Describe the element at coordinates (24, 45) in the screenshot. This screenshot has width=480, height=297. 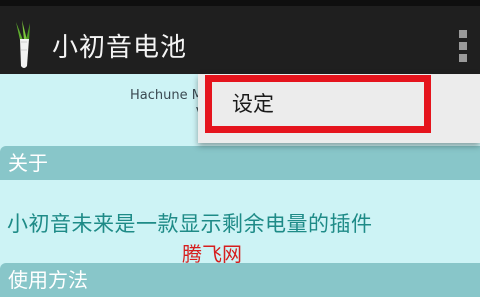
I see `leek-icon` at that location.